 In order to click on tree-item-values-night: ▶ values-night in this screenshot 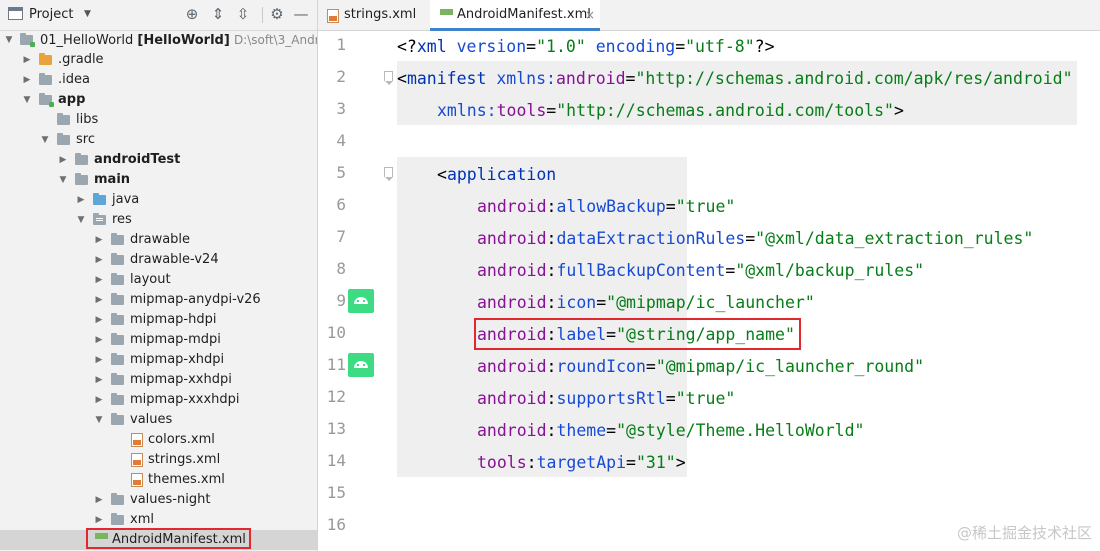, I will do `click(158, 500)`.